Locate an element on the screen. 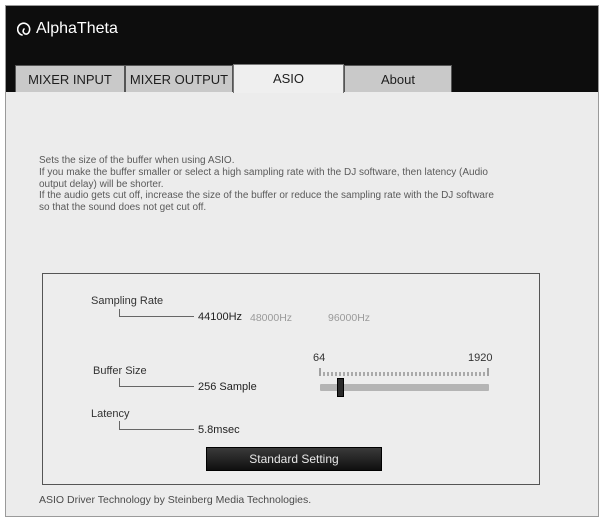  alphatheta-logo: AlphaTheta is located at coordinates (67, 29).